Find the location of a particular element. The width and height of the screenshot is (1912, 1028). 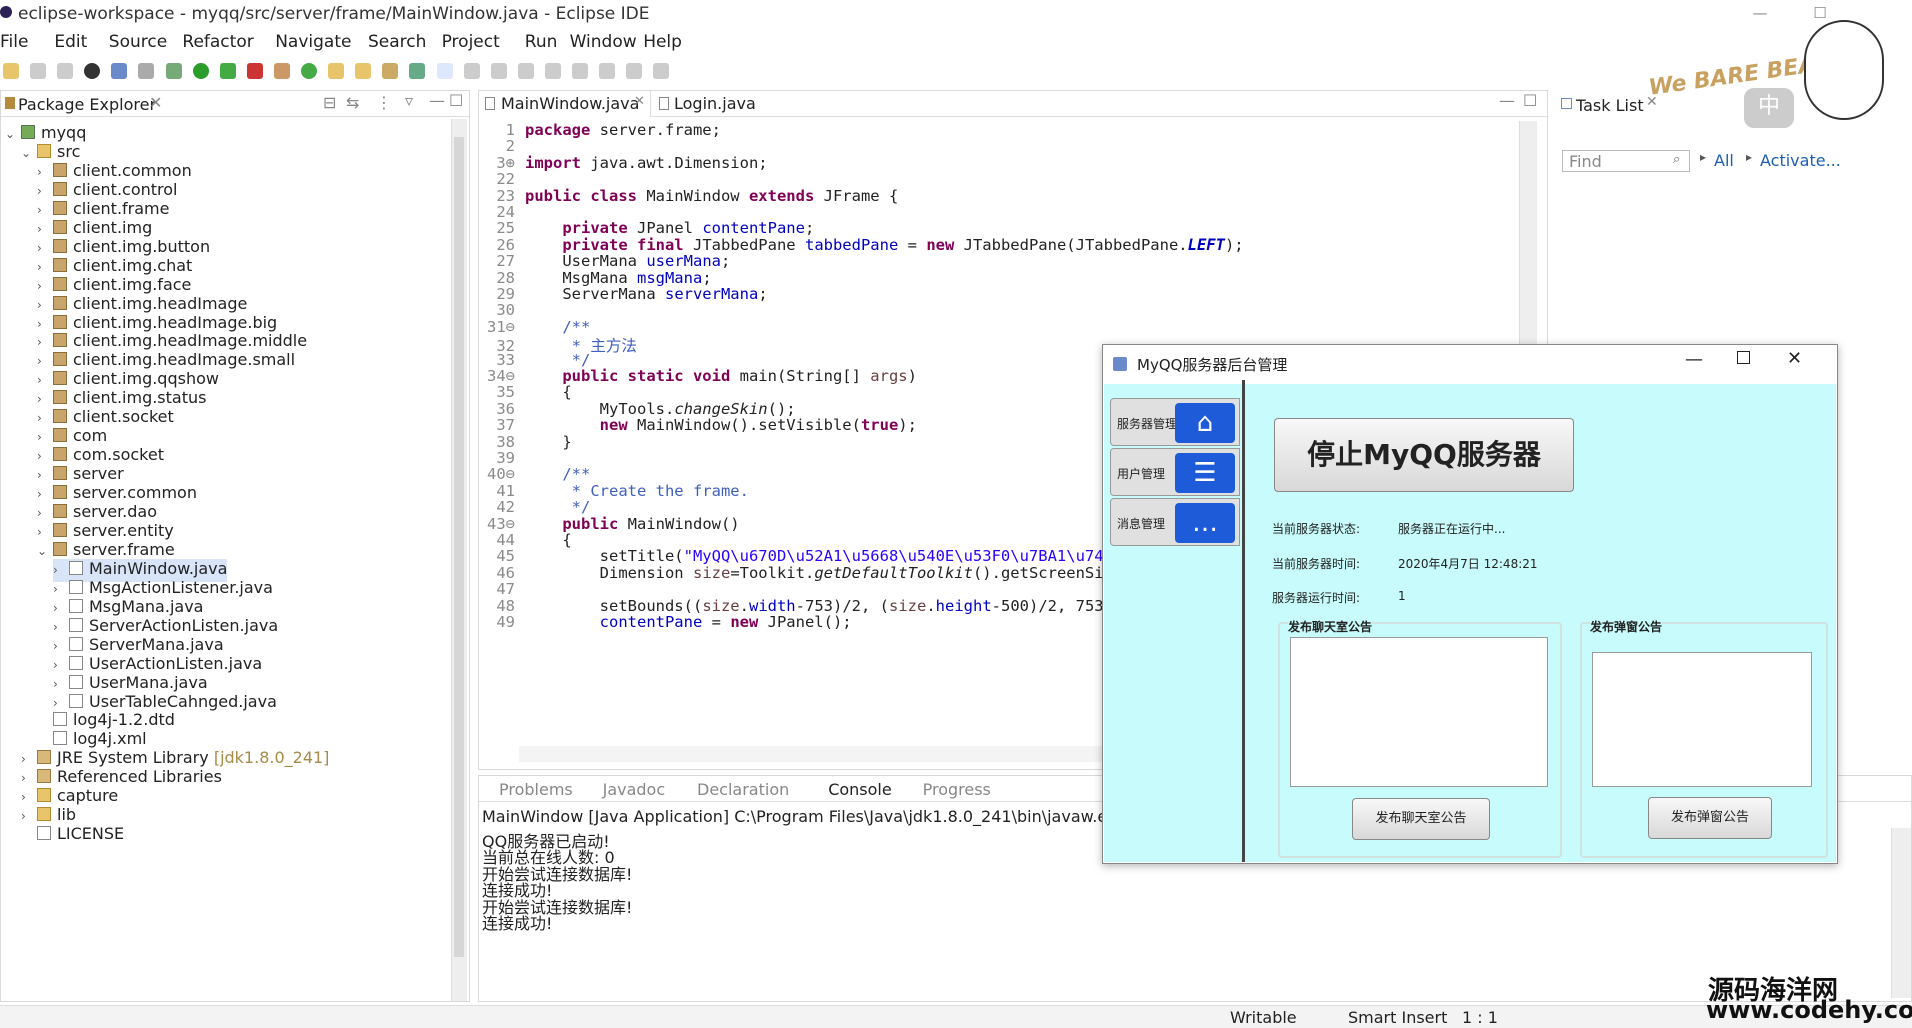

mark-occurrences-icon is located at coordinates (444, 71).